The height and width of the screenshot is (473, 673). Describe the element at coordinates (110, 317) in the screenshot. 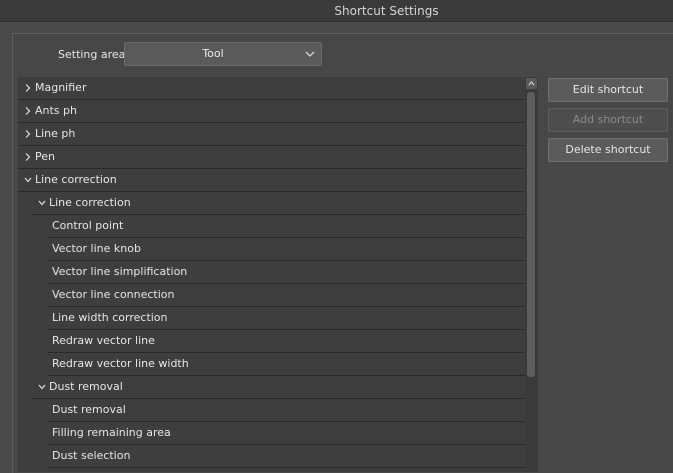

I see `tree-row-label: Line width correction` at that location.